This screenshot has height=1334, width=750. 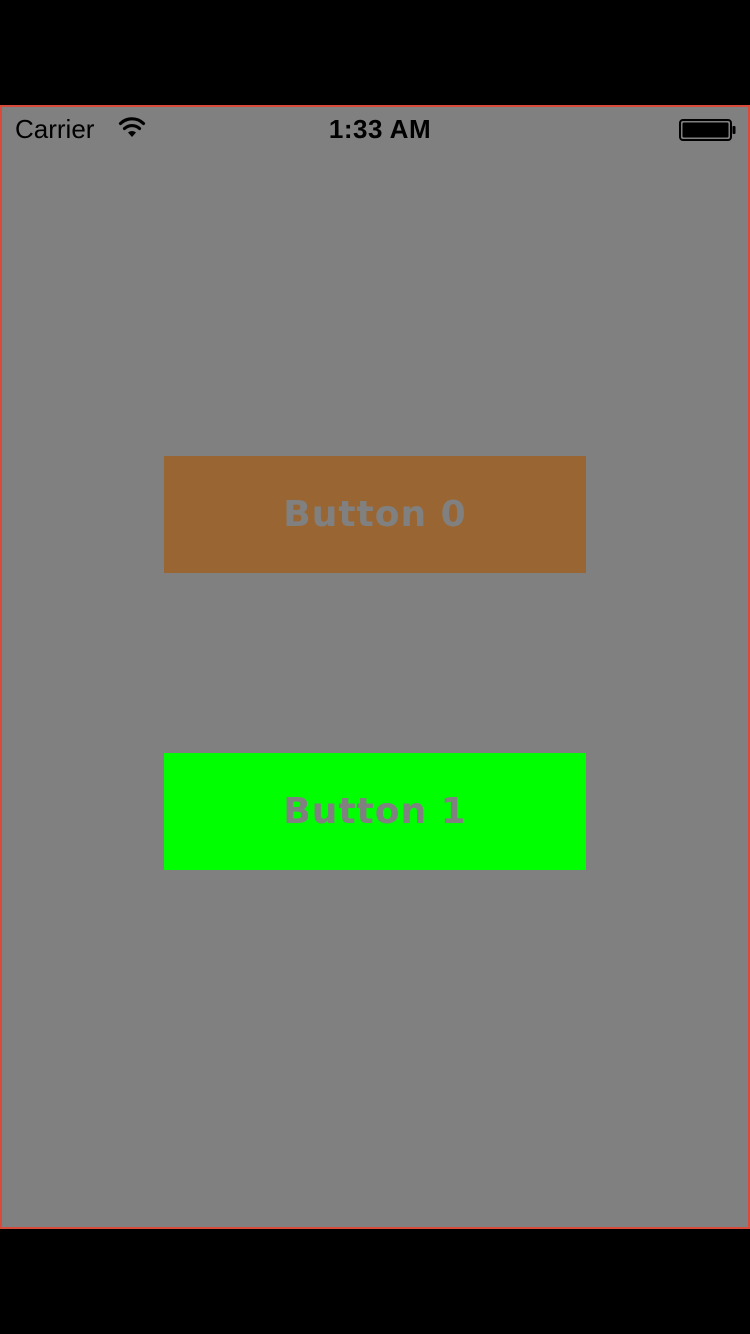 I want to click on battery-icon, so click(x=708, y=130).